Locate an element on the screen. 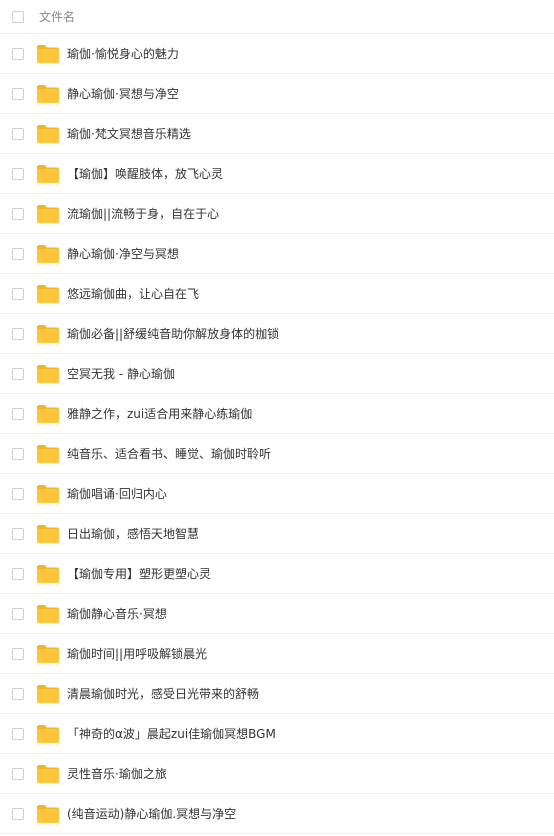 The image size is (554, 836). list-item: 「神奇的α波」晨起zui佳瑜伽冥想BGM is located at coordinates (277, 734).